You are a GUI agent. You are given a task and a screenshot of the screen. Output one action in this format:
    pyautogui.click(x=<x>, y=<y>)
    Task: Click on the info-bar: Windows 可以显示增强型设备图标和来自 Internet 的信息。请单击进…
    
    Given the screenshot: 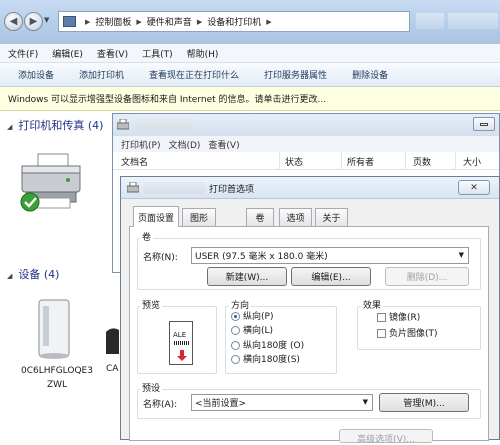 What is the action you would take?
    pyautogui.click(x=250, y=99)
    